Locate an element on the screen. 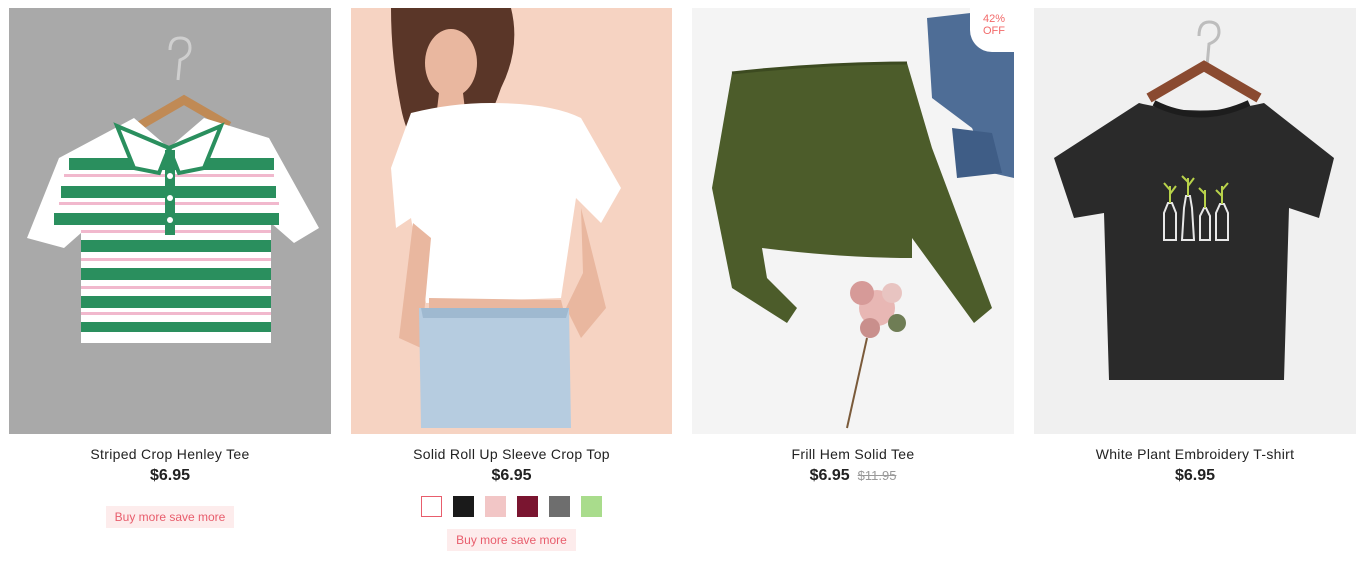  original-price: $11.95 is located at coordinates (877, 475).